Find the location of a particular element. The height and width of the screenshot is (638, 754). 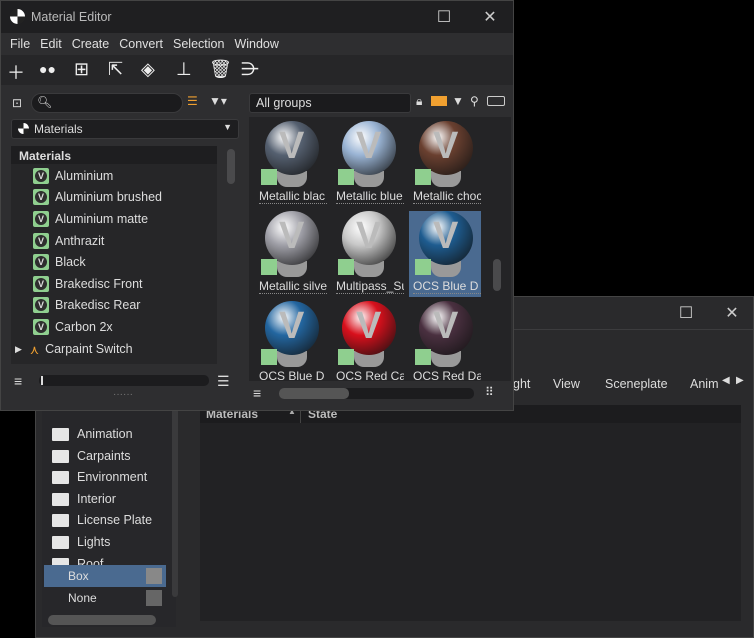

material-label: Metallic silve is located at coordinates (293, 286).